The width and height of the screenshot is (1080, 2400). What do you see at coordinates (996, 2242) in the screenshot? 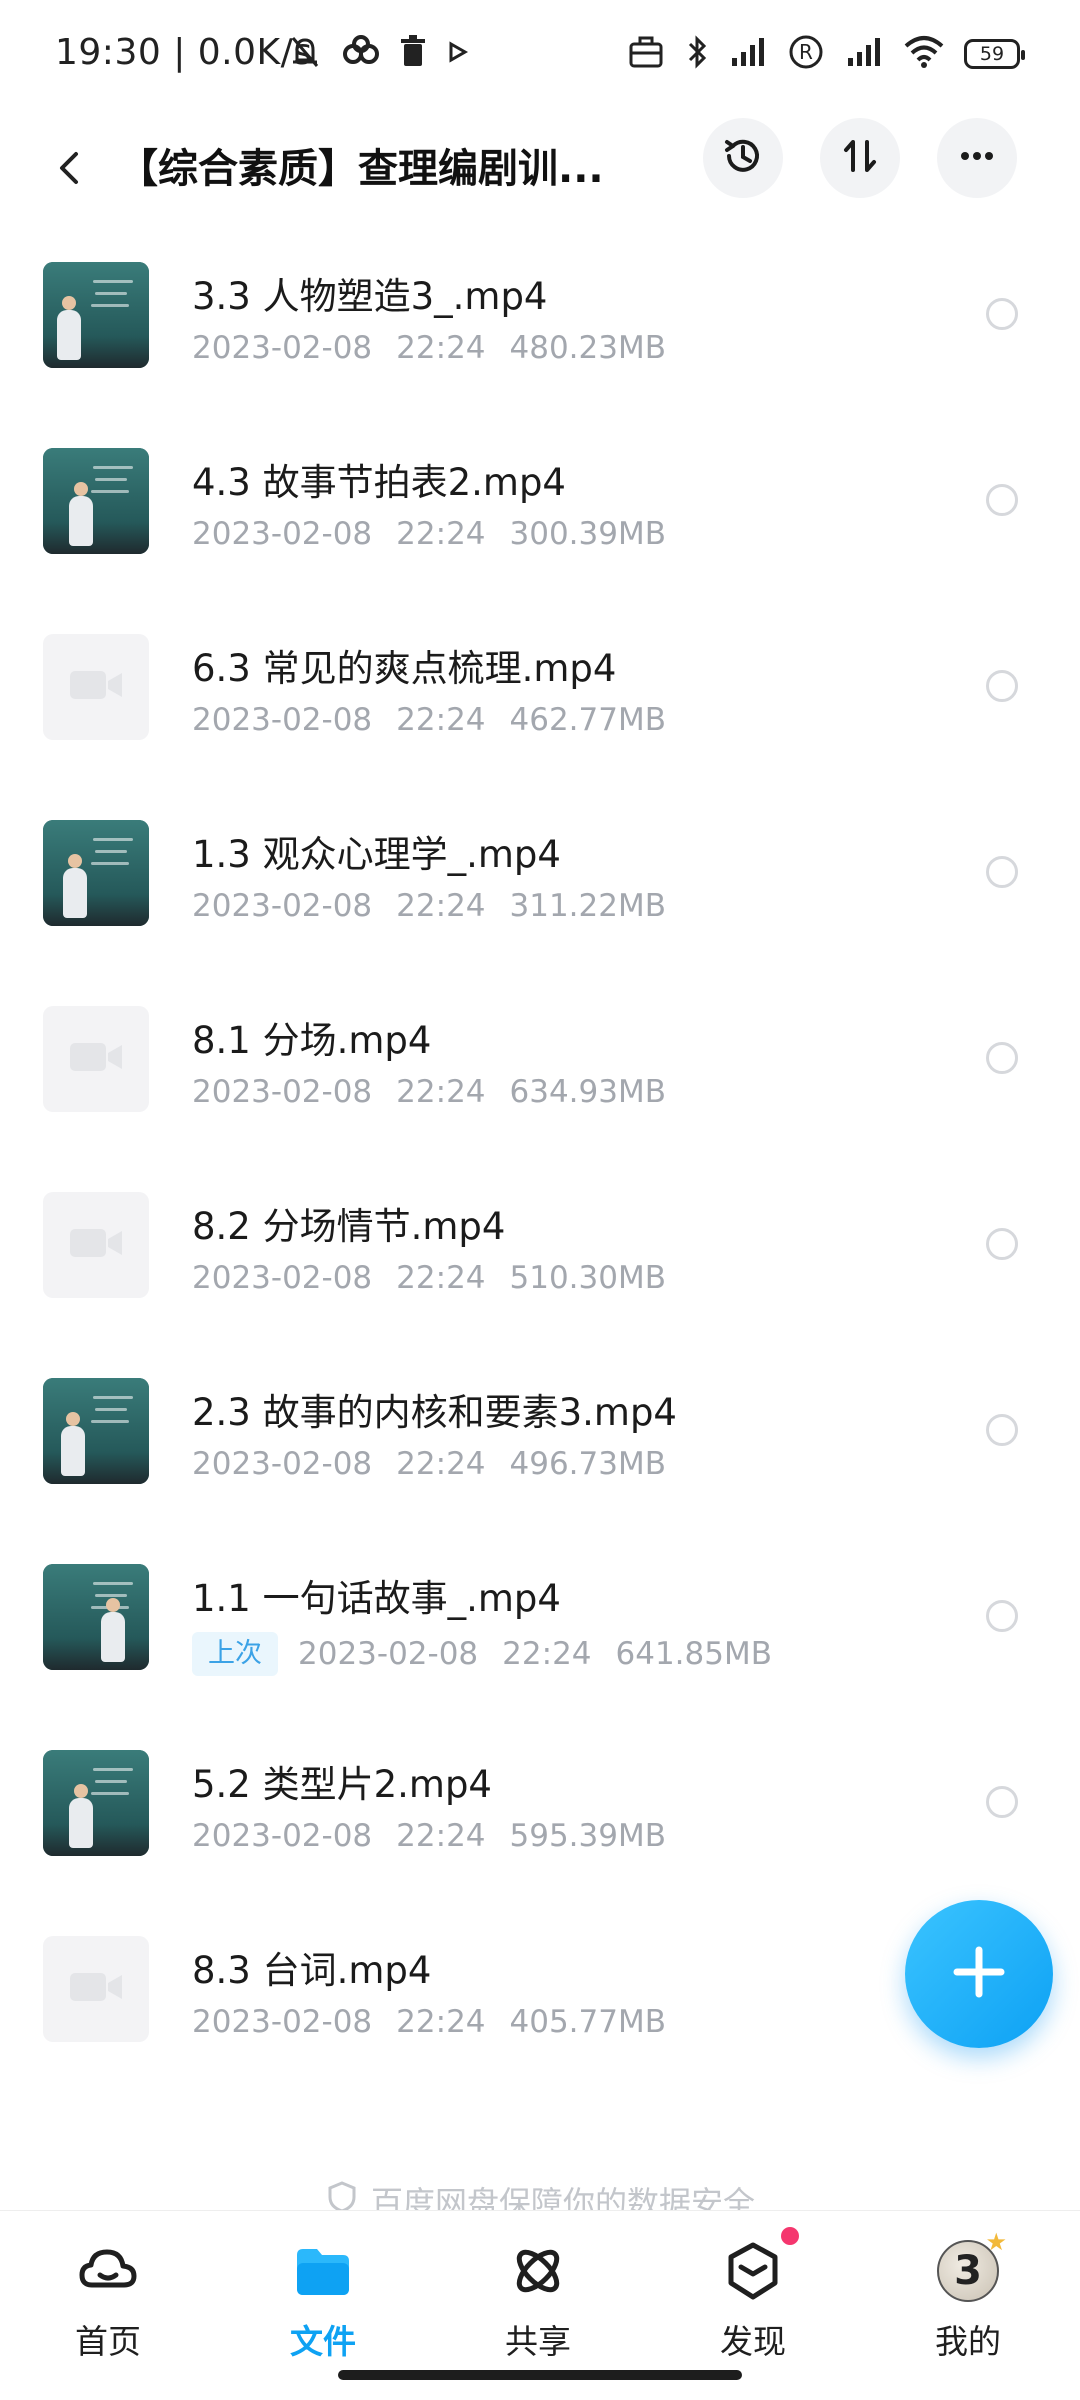
I see `star-icon: ★` at bounding box center [996, 2242].